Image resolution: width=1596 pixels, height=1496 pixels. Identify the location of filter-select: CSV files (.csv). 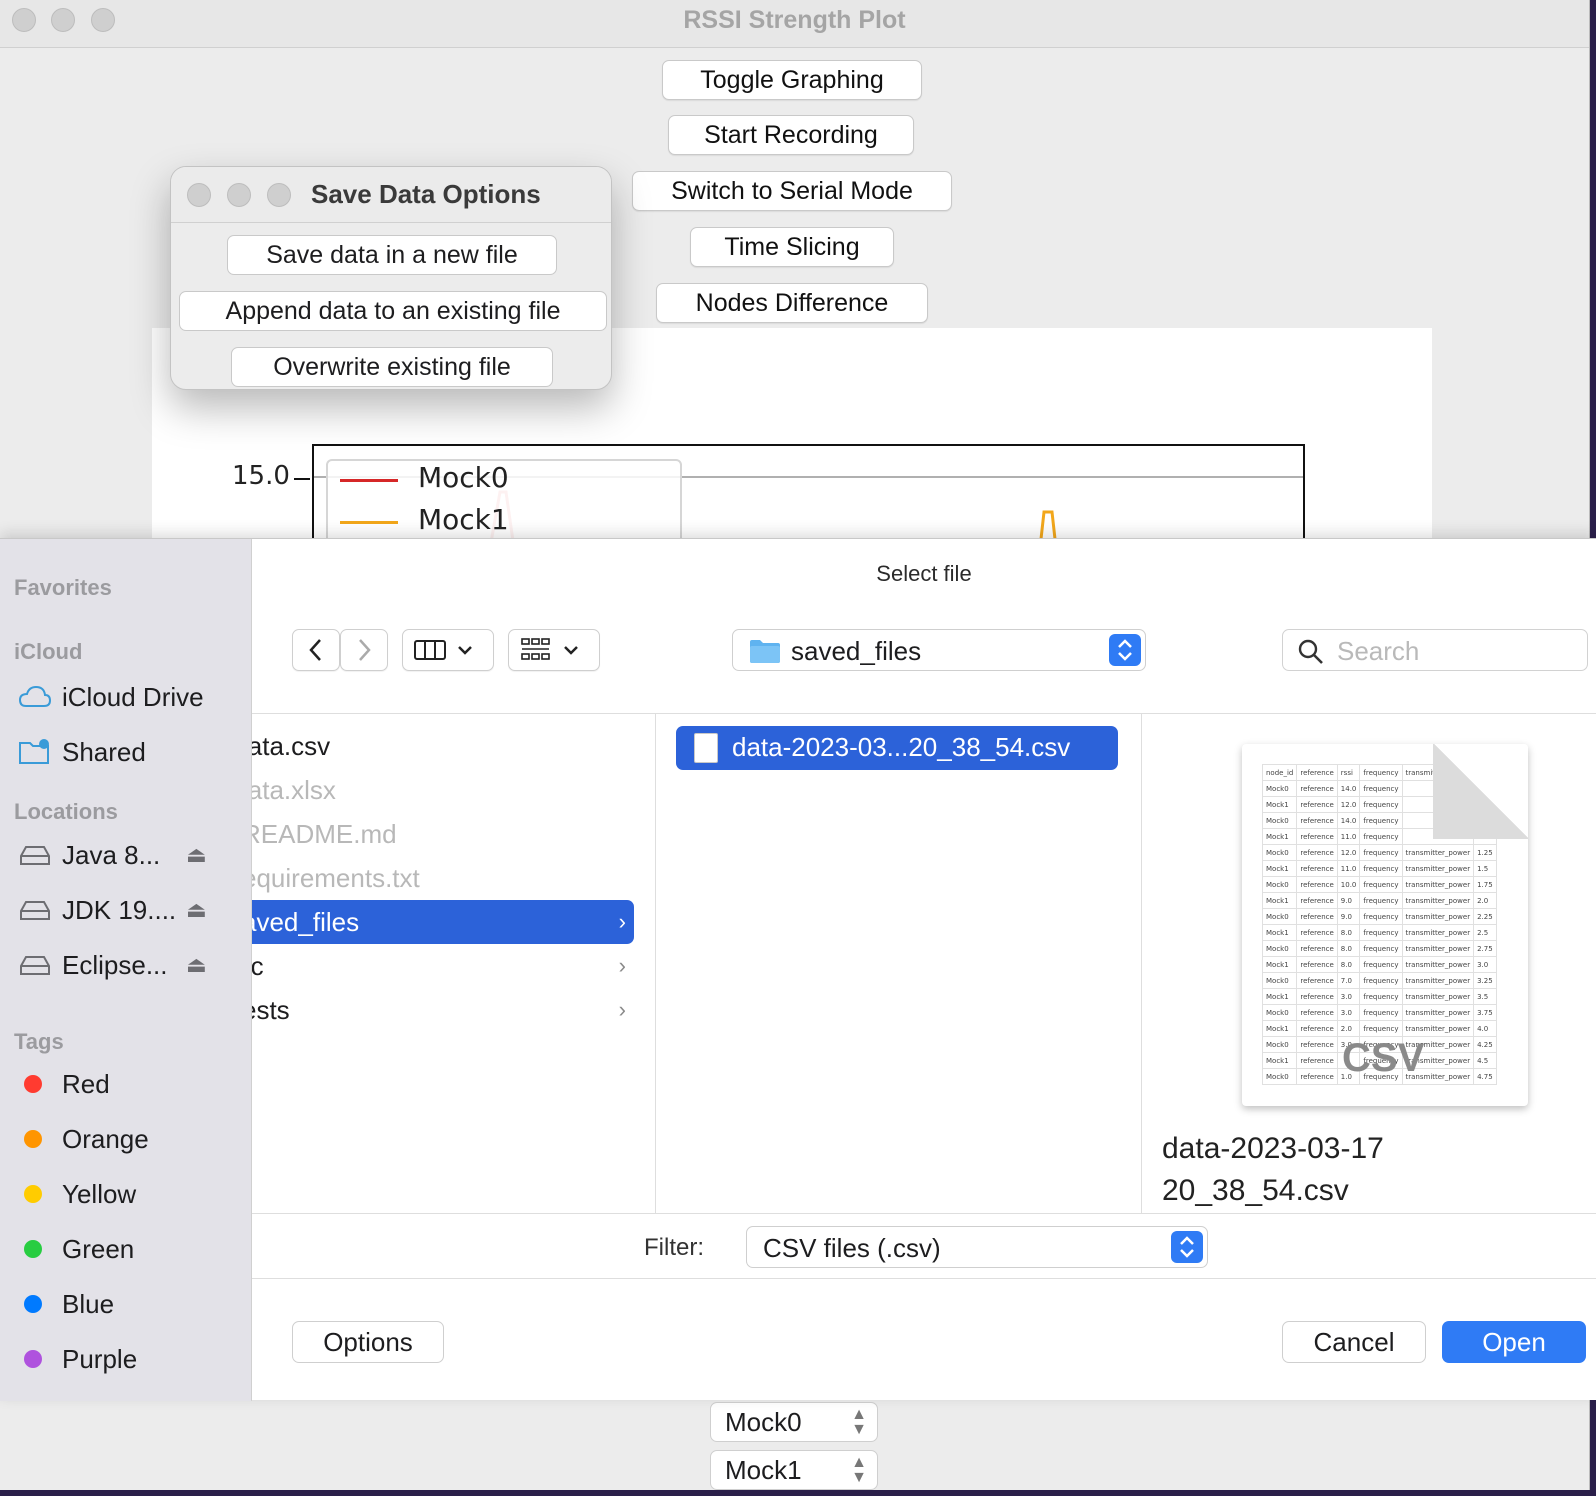
(977, 1247).